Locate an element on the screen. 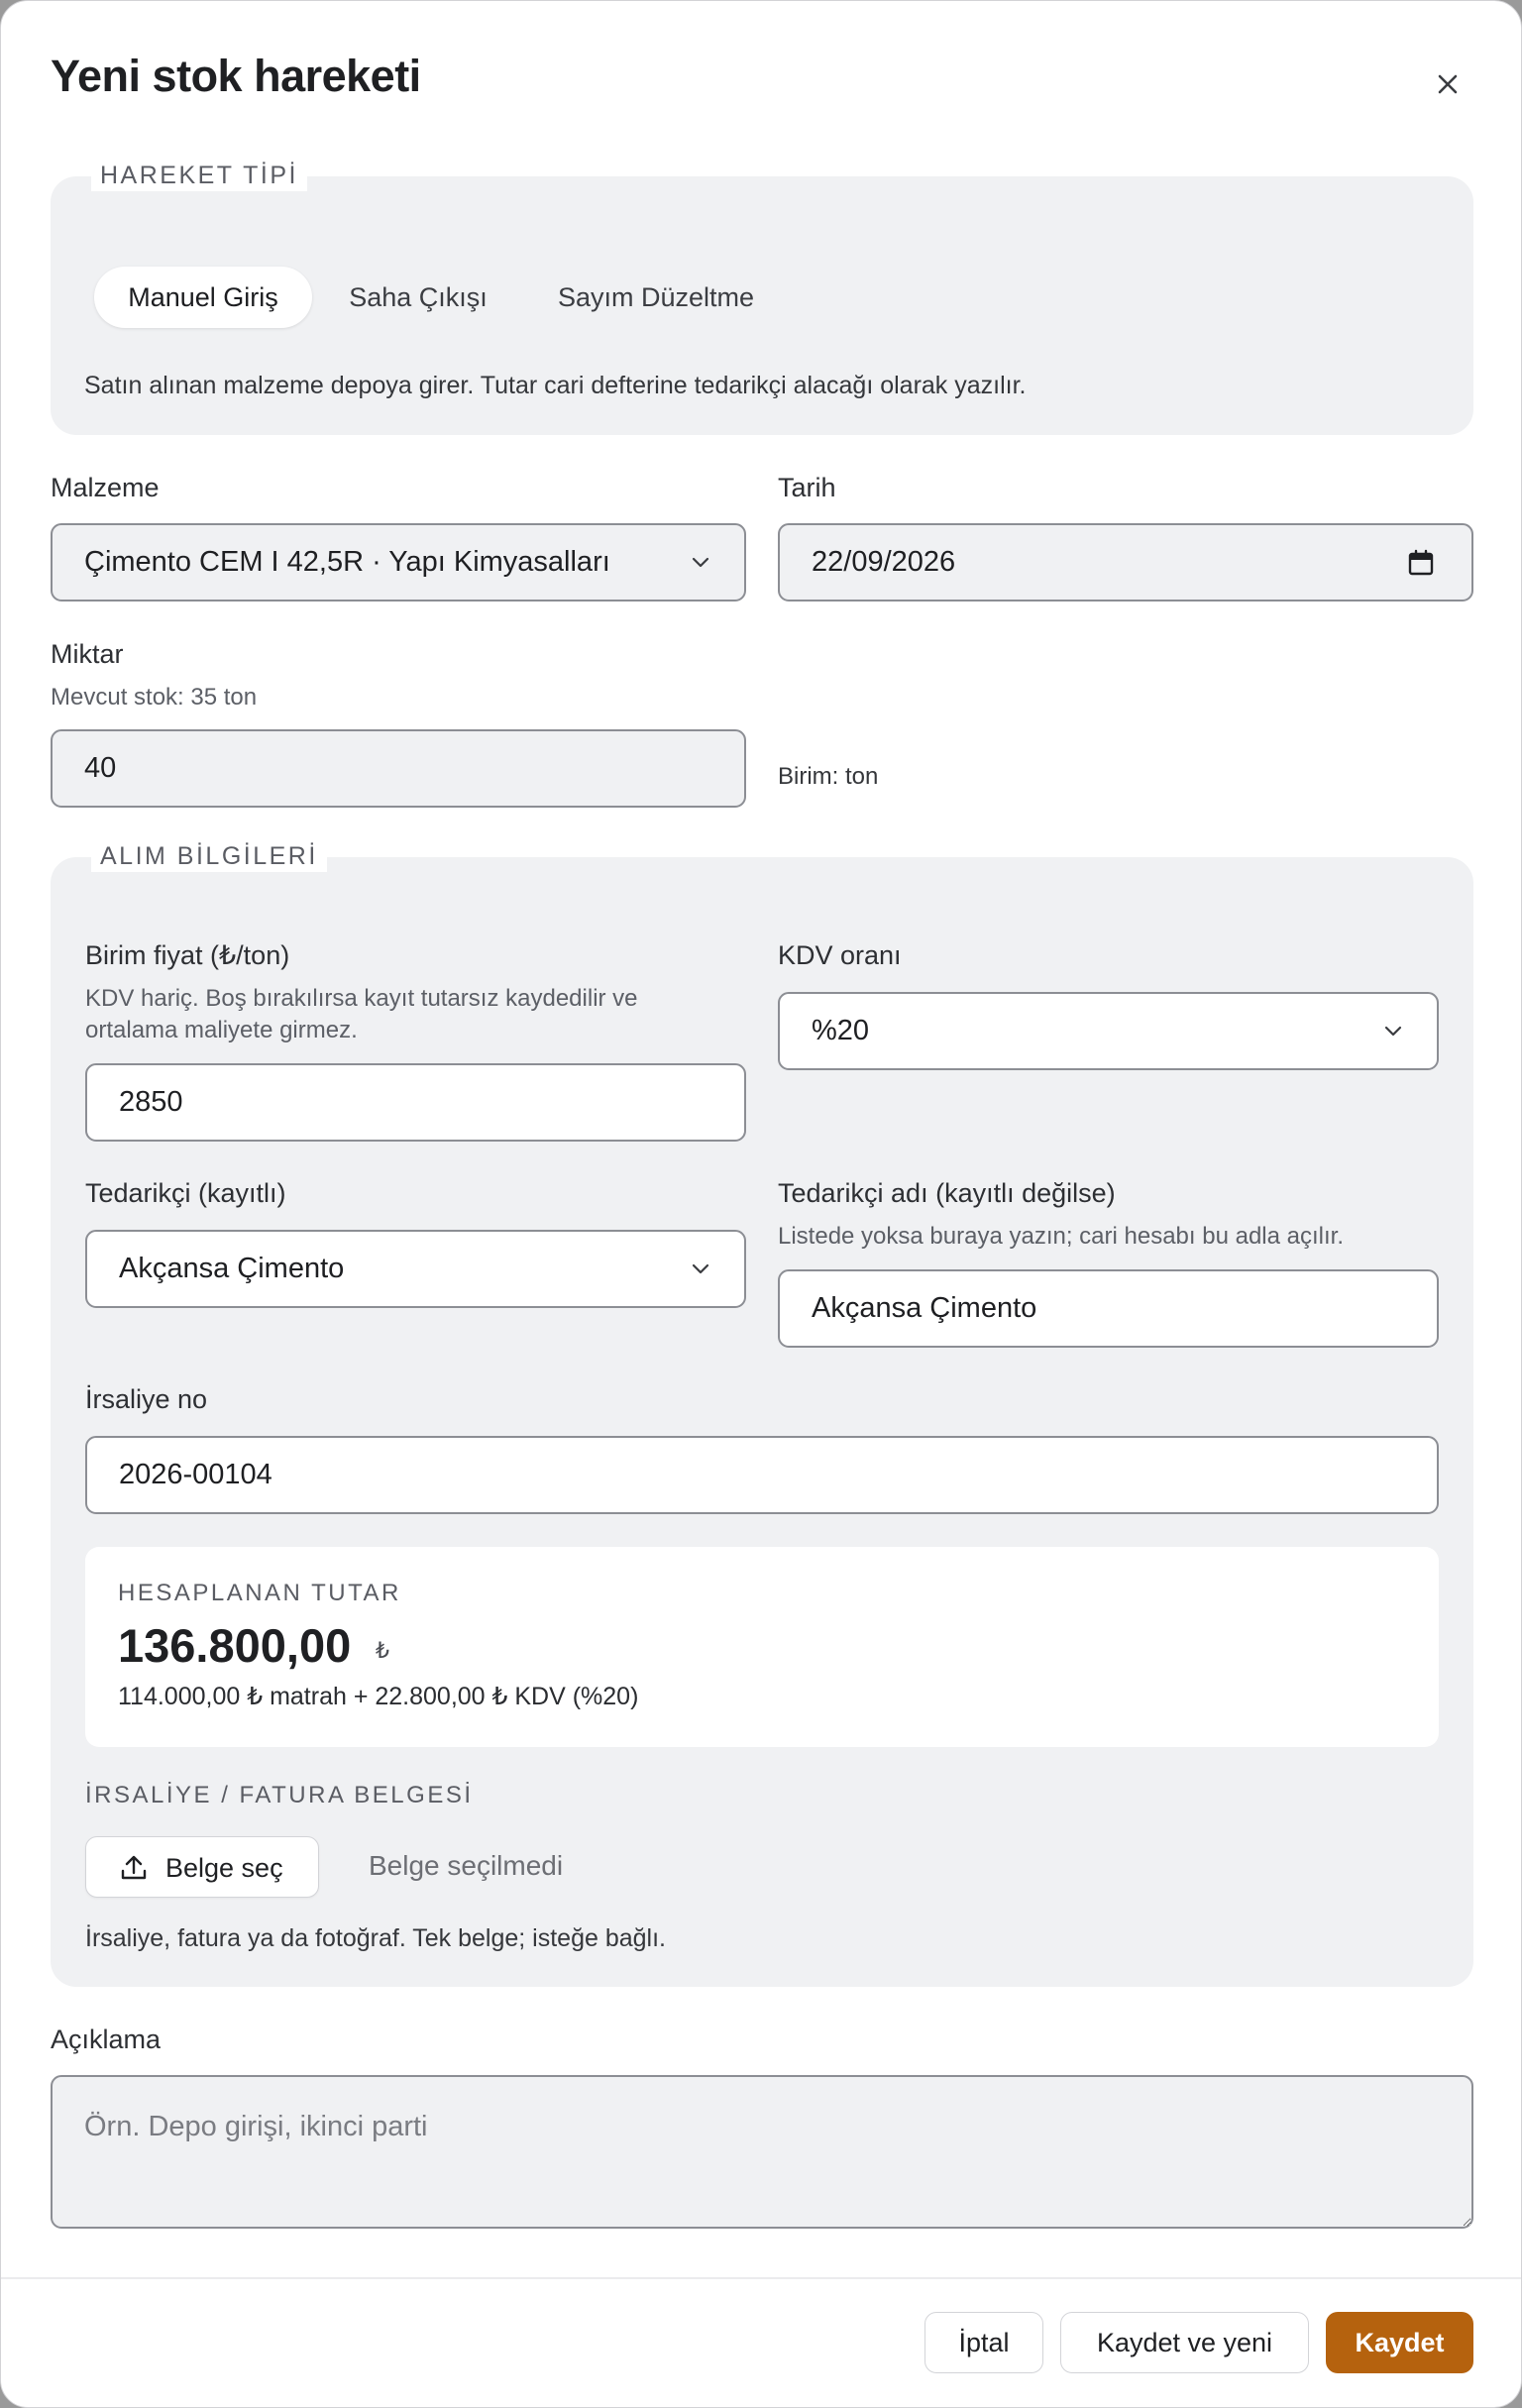 This screenshot has height=2408, width=1522. unit-text: Birim: ton is located at coordinates (828, 776).